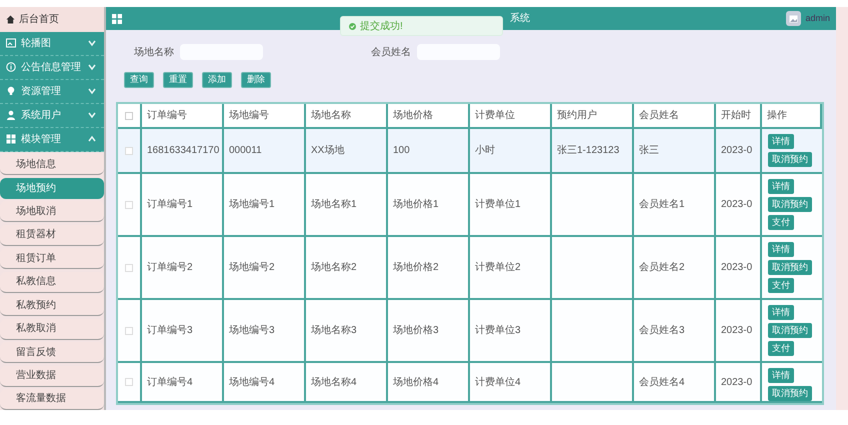 The image size is (848, 425). What do you see at coordinates (170, 383) in the screenshot?
I see `table-cell-text: 订单编号4` at bounding box center [170, 383].